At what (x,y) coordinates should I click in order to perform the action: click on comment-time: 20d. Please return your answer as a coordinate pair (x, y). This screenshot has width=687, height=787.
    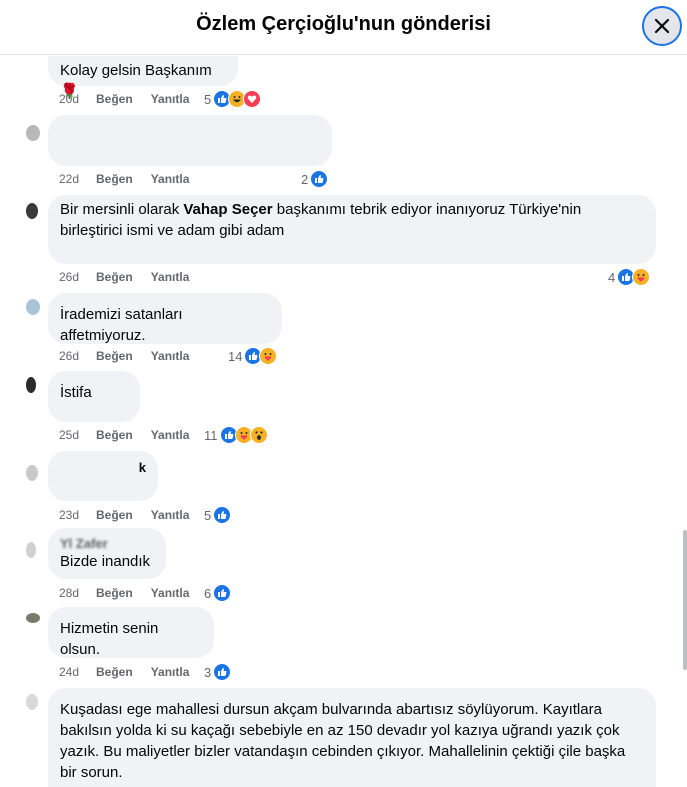
    Looking at the image, I should click on (77, 99).